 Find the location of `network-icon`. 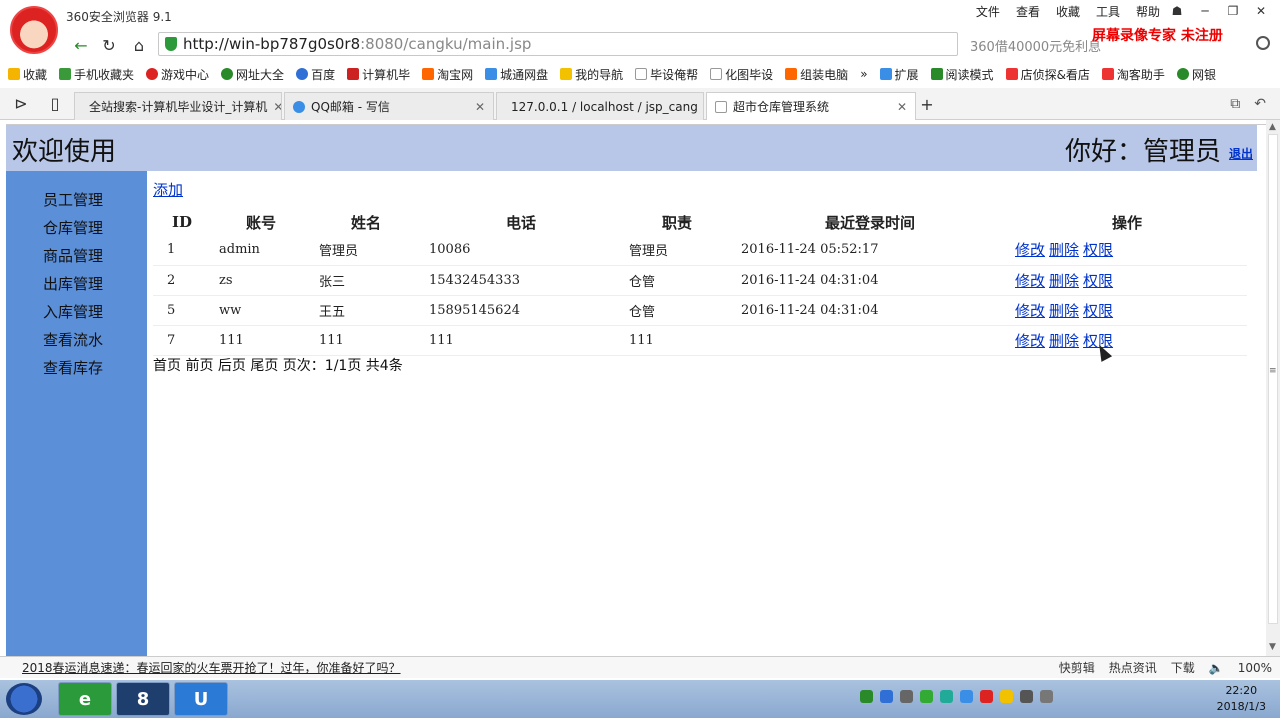

network-icon is located at coordinates (1026, 696).